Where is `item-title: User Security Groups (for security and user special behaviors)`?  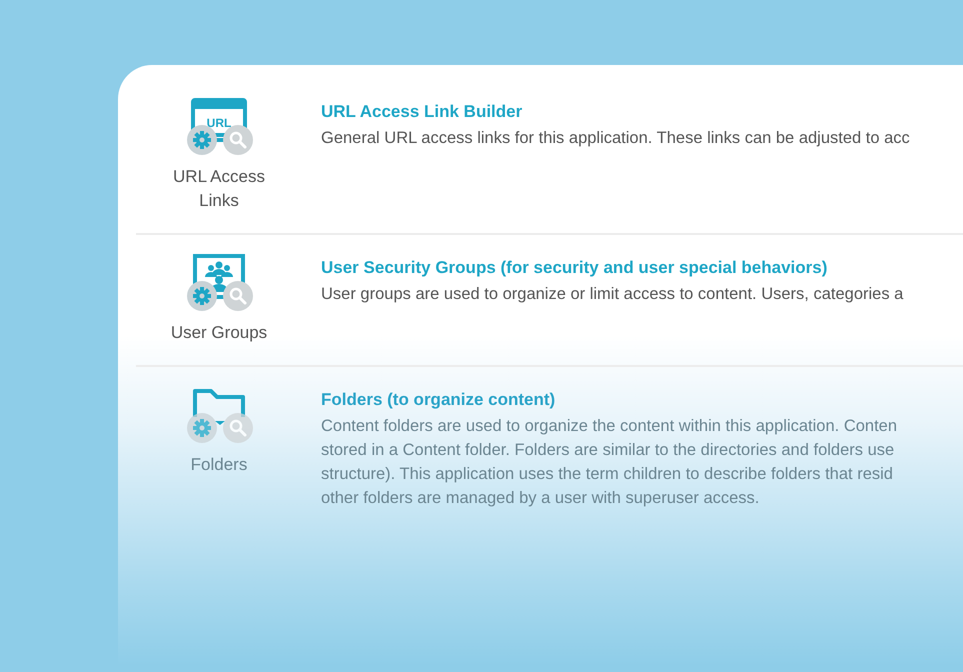
item-title: User Security Groups (for security and user special behaviors) is located at coordinates (612, 268).